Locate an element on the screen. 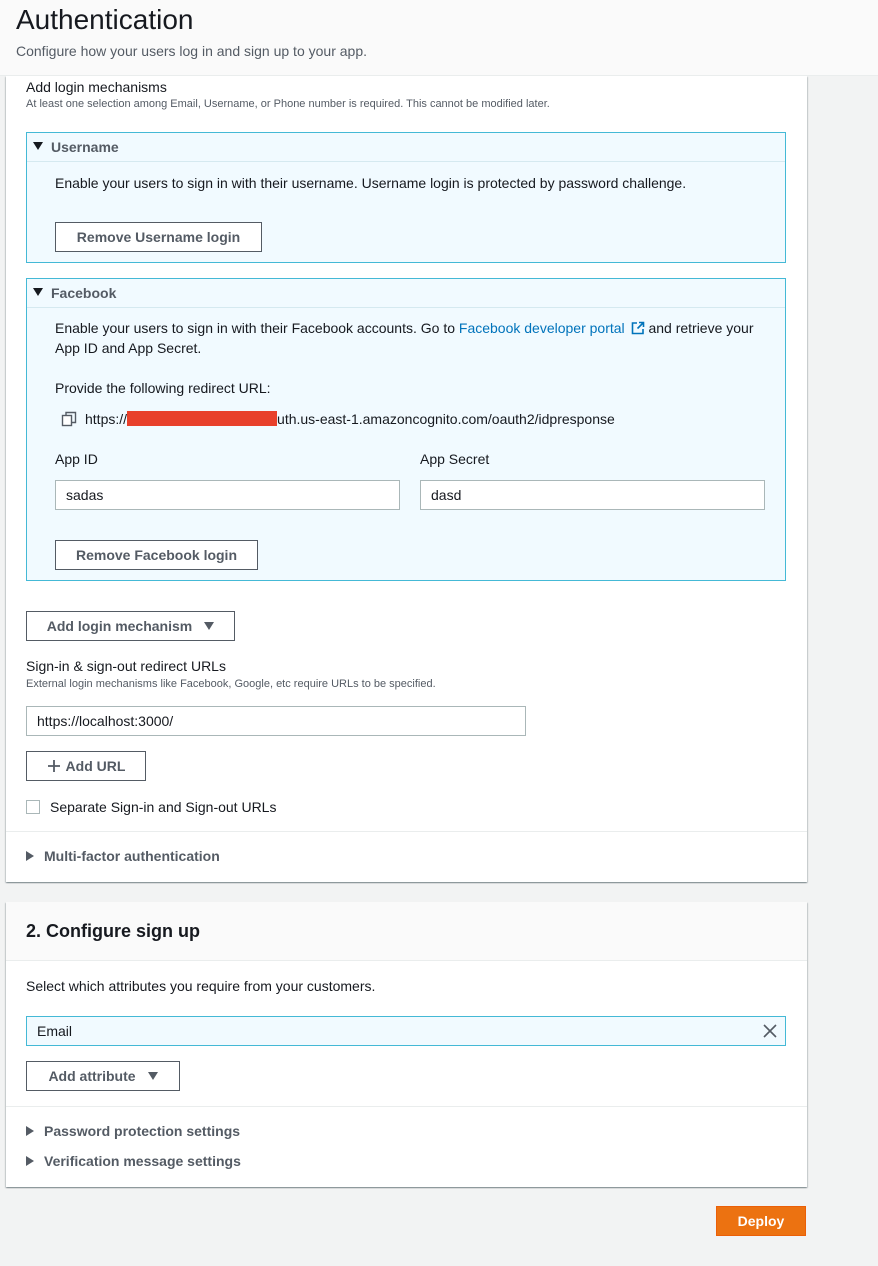 Image resolution: width=878 pixels, height=1266 pixels. page-title: Authentication is located at coordinates (105, 19).